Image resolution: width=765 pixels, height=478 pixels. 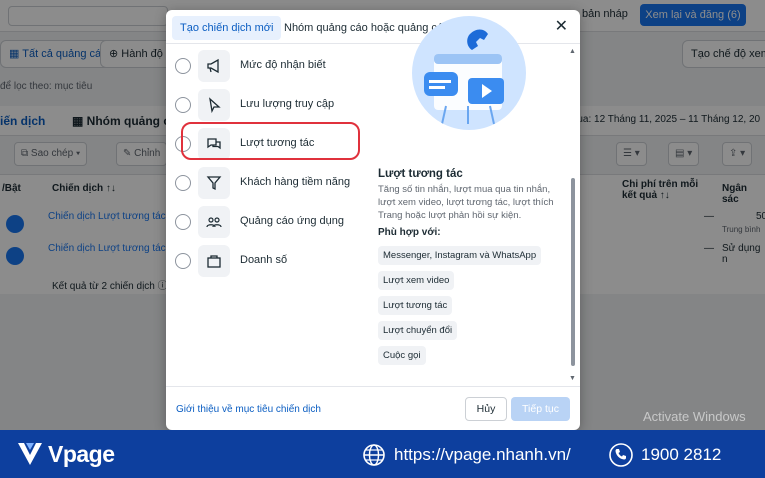 What do you see at coordinates (402, 355) in the screenshot?
I see `chip-calls: Cuộc gọi` at bounding box center [402, 355].